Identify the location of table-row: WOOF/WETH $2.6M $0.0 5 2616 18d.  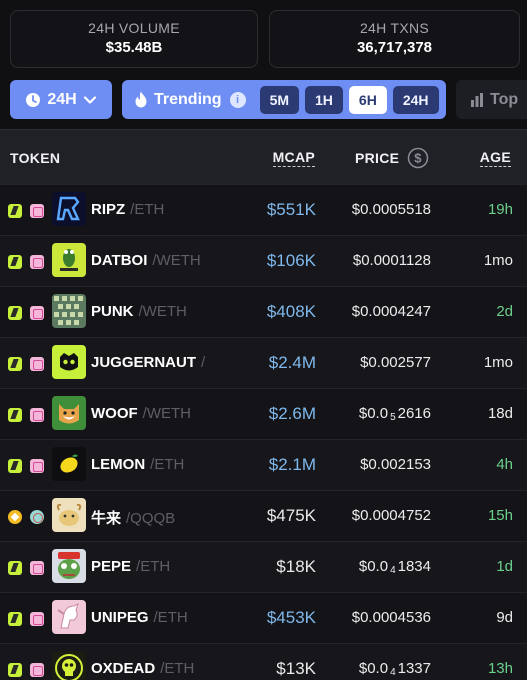
(263, 413).